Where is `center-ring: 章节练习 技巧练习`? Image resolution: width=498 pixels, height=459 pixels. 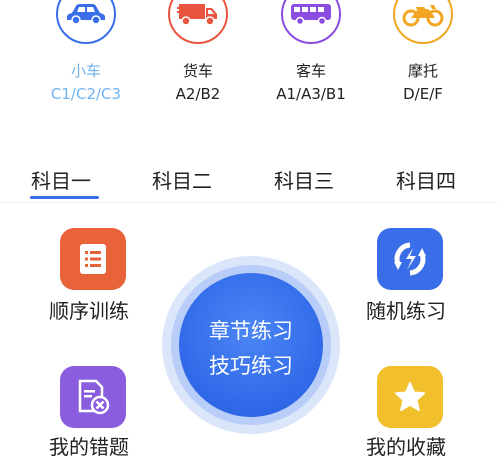
center-ring: 章节练习 技巧练习 is located at coordinates (251, 345).